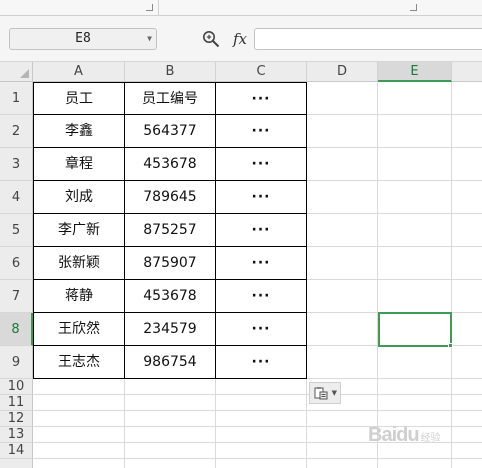 This screenshot has height=468, width=482. What do you see at coordinates (170, 230) in the screenshot?
I see `table-cell-id: 875257` at bounding box center [170, 230].